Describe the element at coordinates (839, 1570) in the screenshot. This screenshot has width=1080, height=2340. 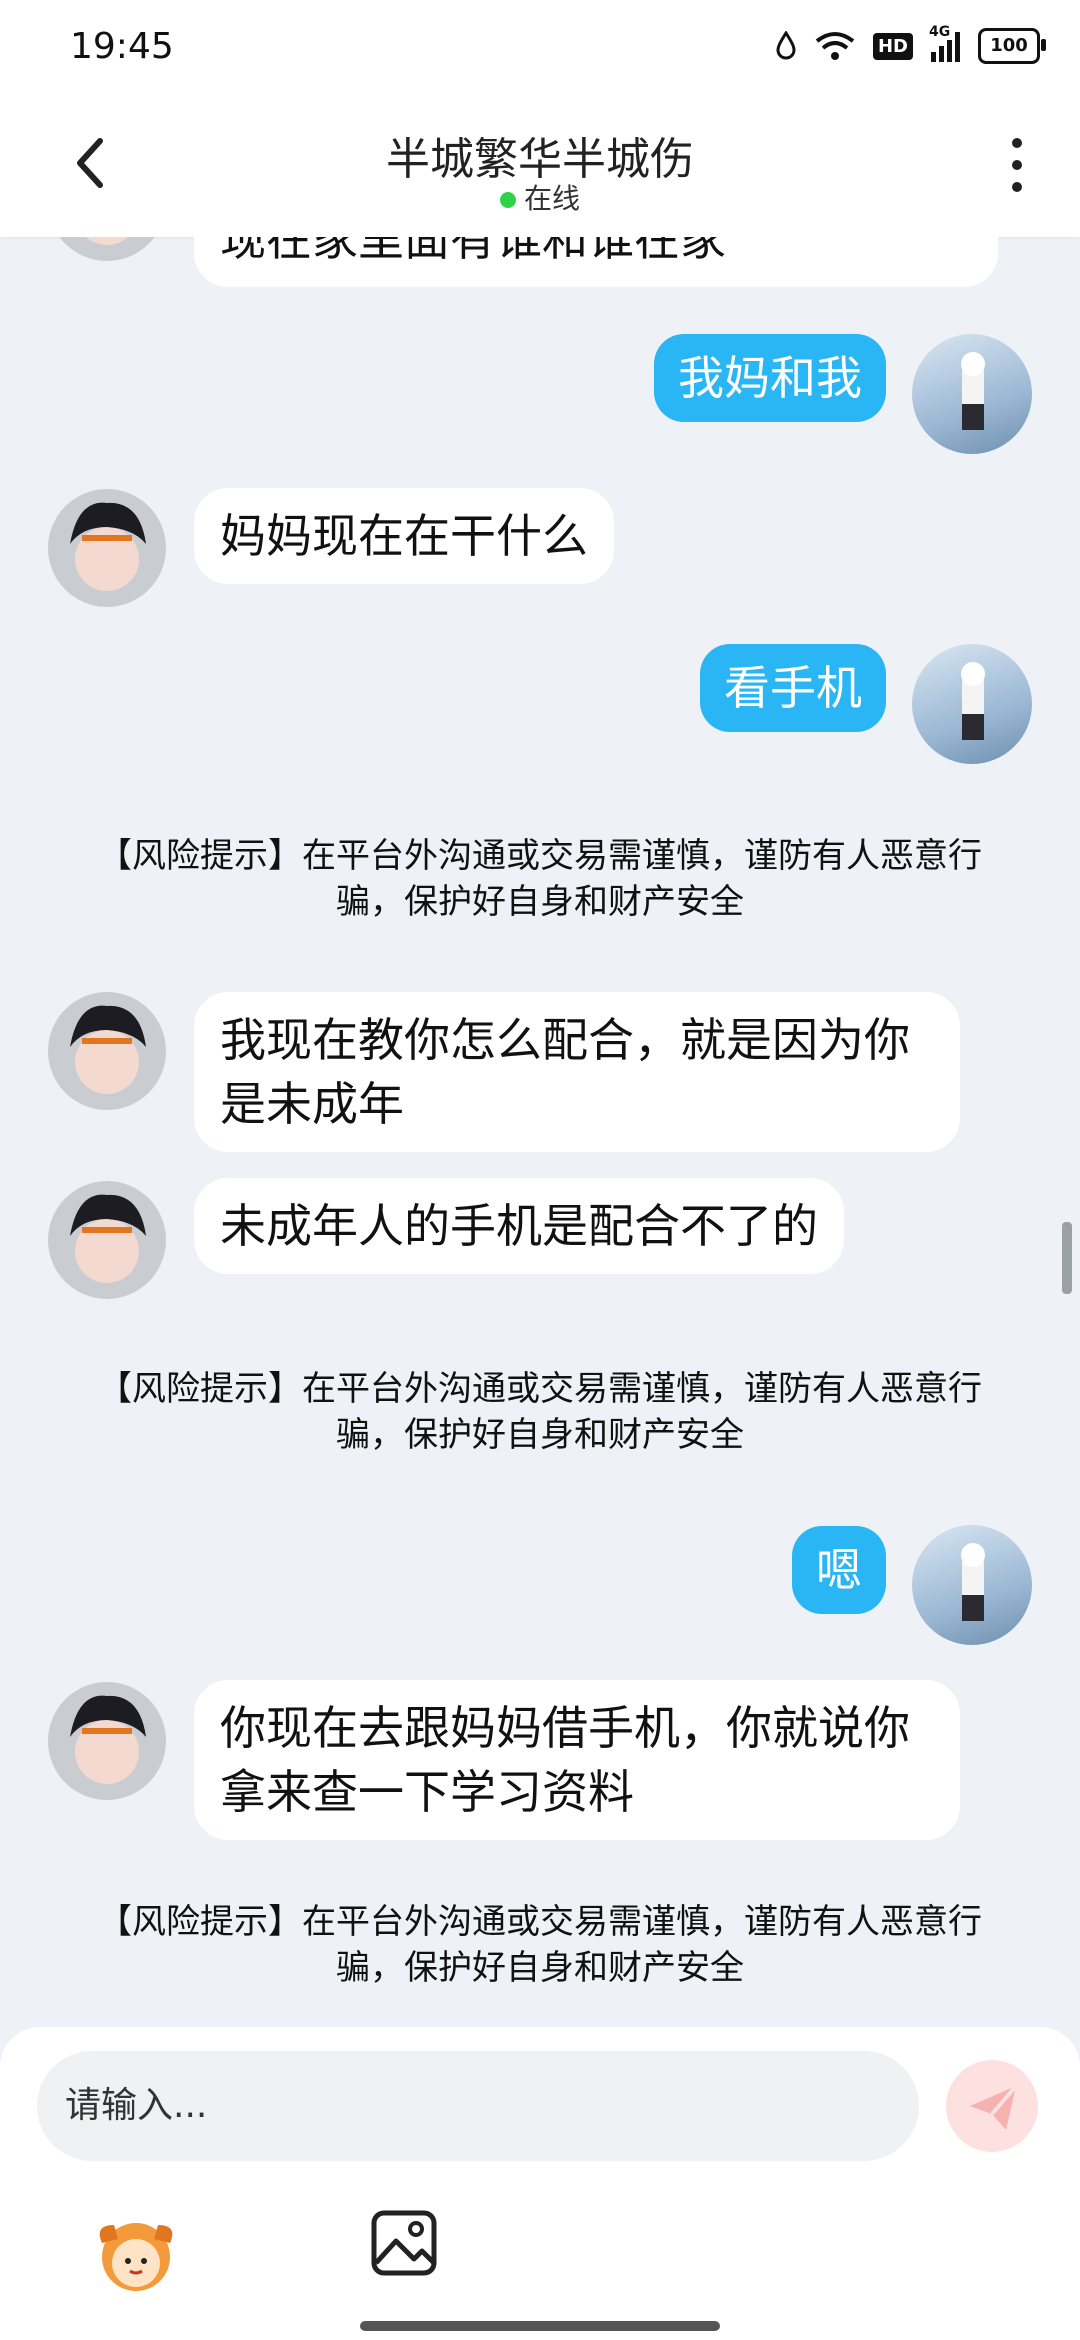
I see `message-bubble-sent: 嗯` at that location.